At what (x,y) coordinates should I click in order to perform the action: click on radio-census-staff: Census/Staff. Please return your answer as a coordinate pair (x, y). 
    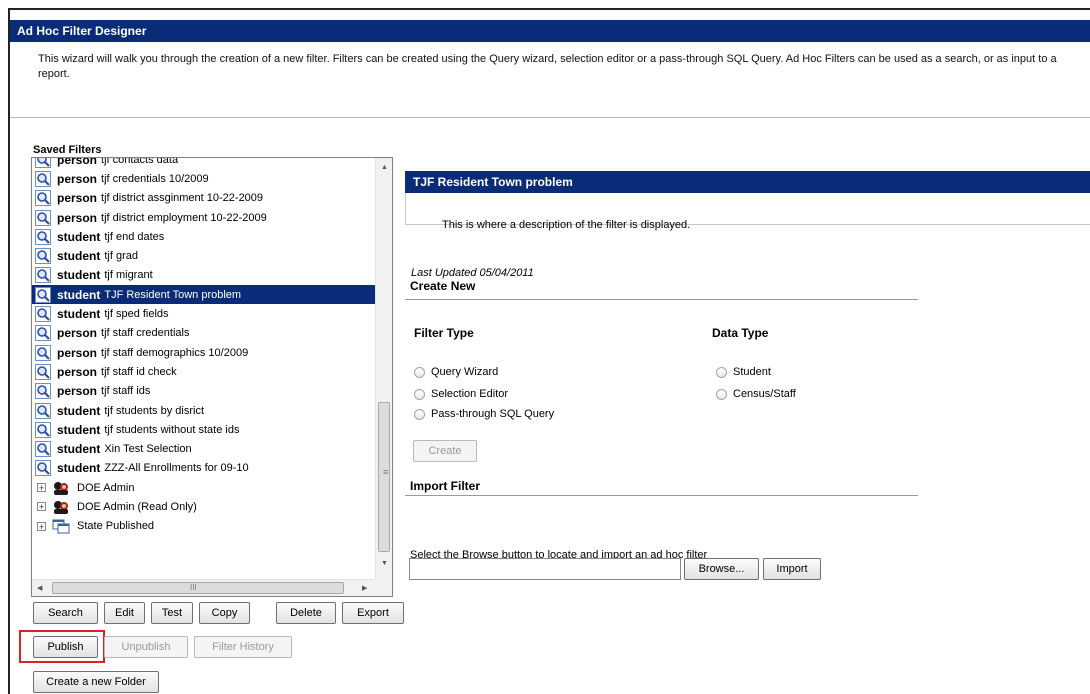
    Looking at the image, I should click on (756, 394).